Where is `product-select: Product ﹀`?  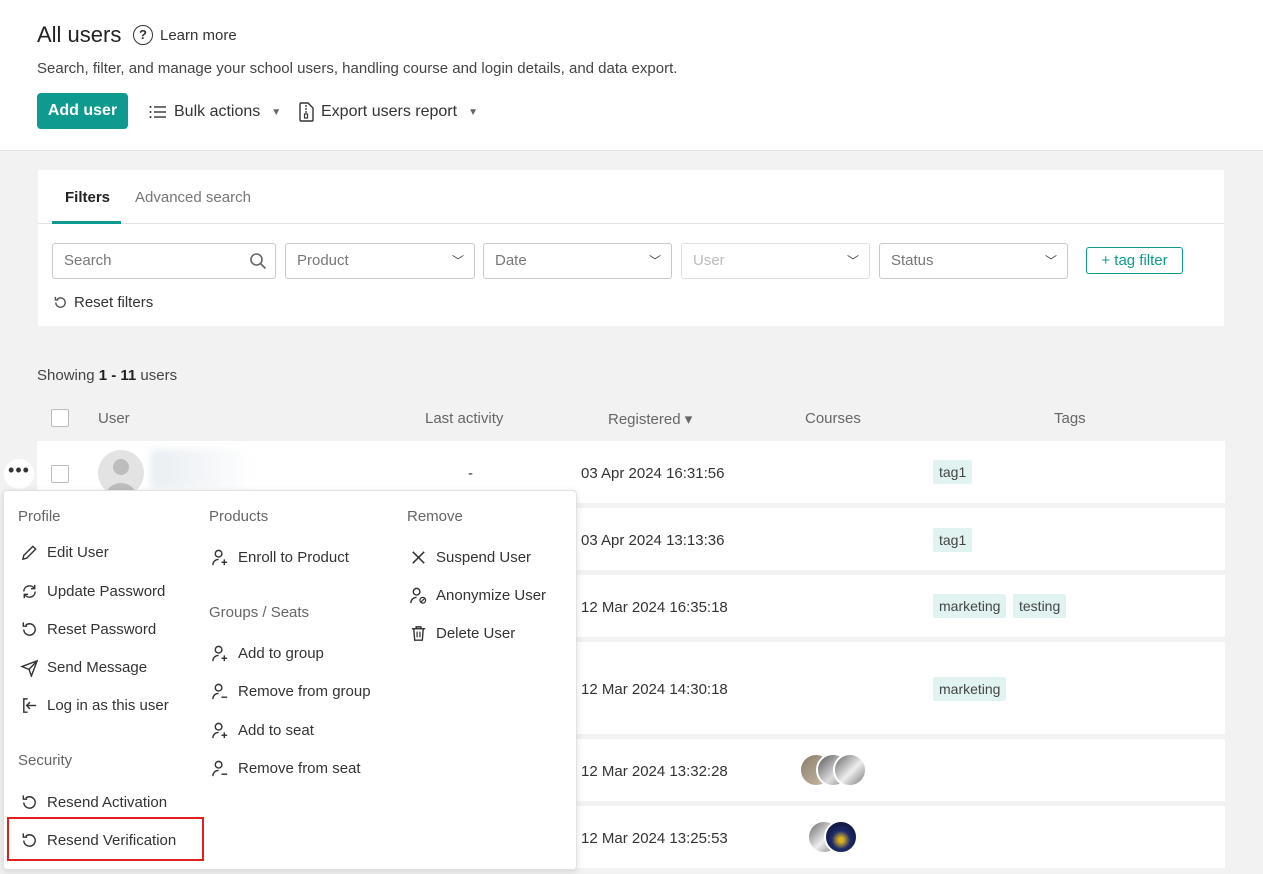 product-select: Product ﹀ is located at coordinates (380, 261).